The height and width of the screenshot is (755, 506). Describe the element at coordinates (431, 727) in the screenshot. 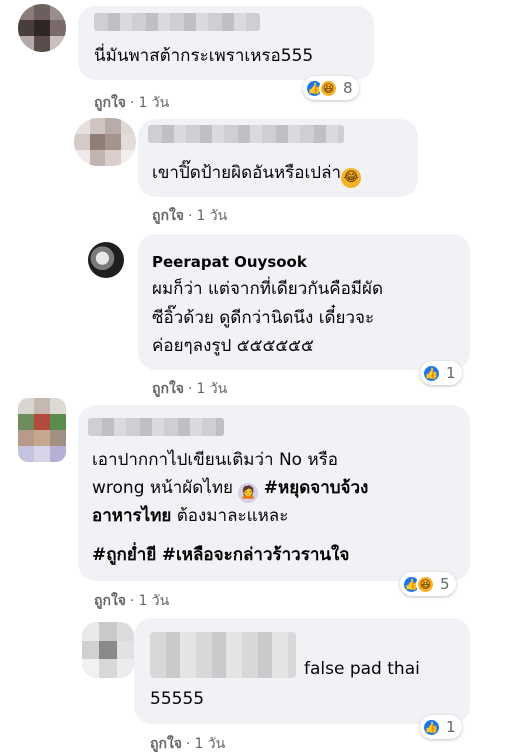

I see `like-reaction-icon: 👍` at that location.